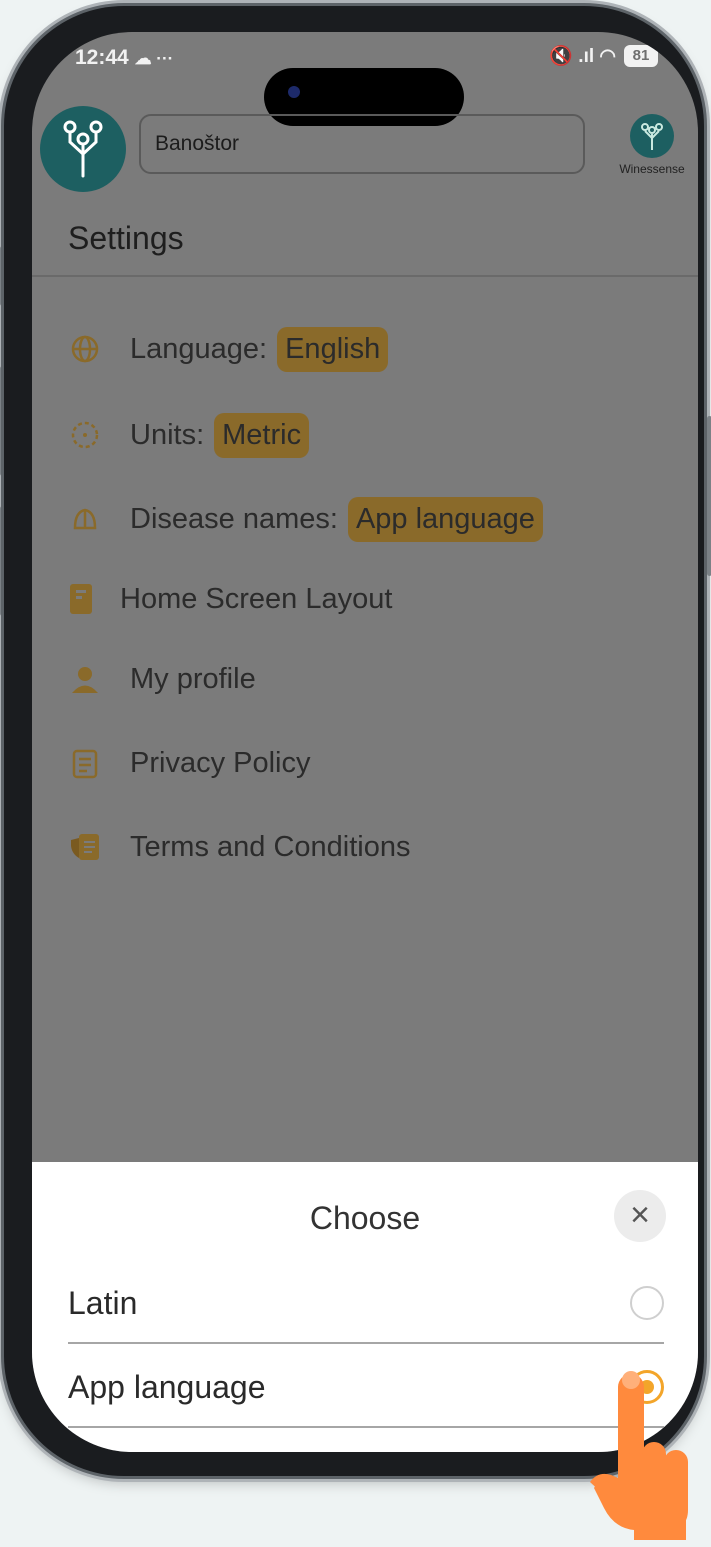 The height and width of the screenshot is (1547, 711). Describe the element at coordinates (262, 435) in the screenshot. I see `units-value: Metric` at that location.